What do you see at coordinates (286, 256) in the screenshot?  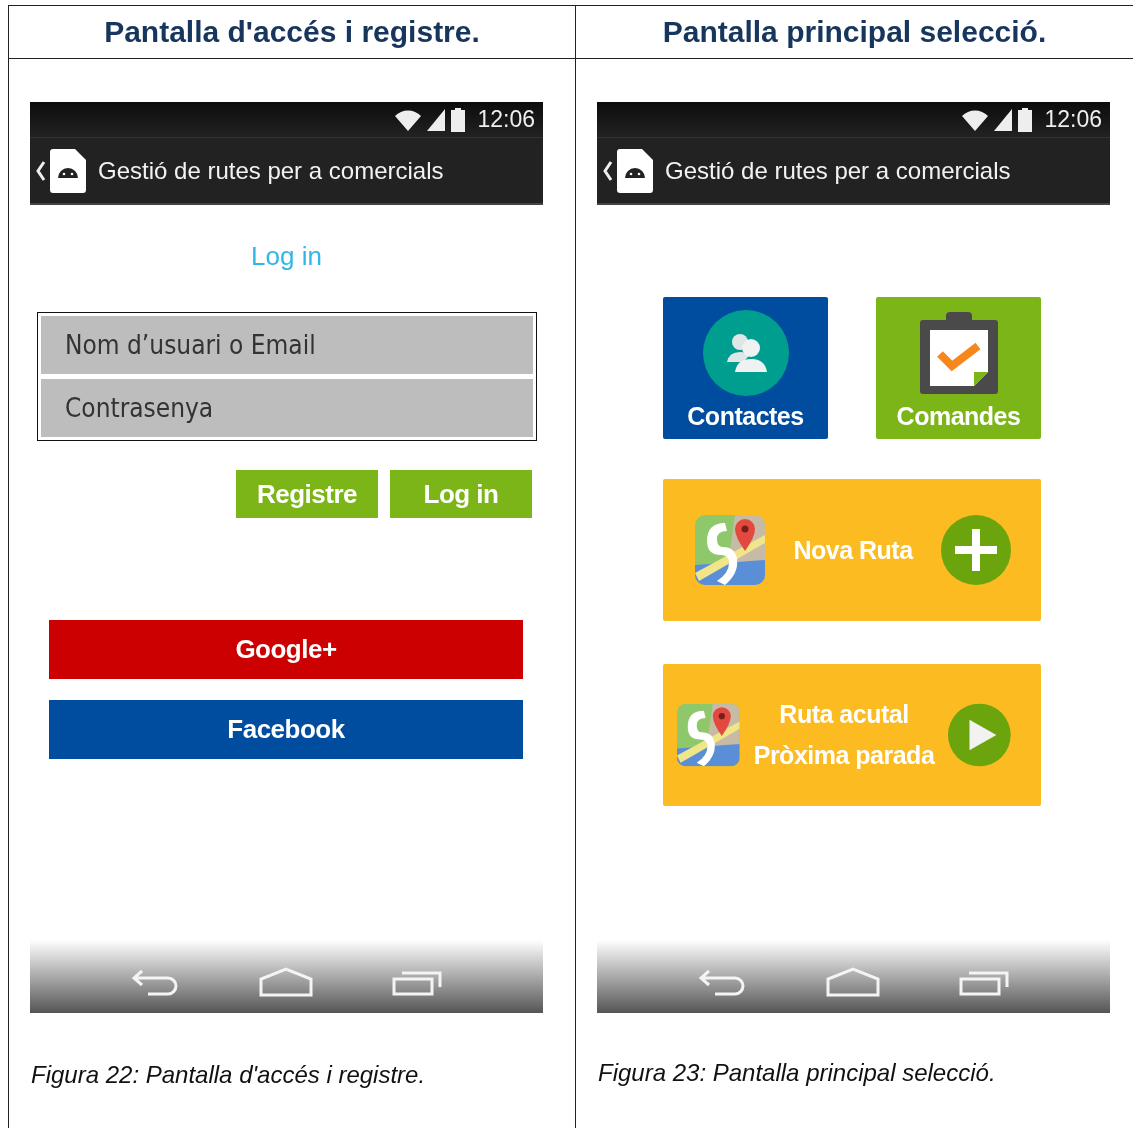 I see `login-title: Log in` at bounding box center [286, 256].